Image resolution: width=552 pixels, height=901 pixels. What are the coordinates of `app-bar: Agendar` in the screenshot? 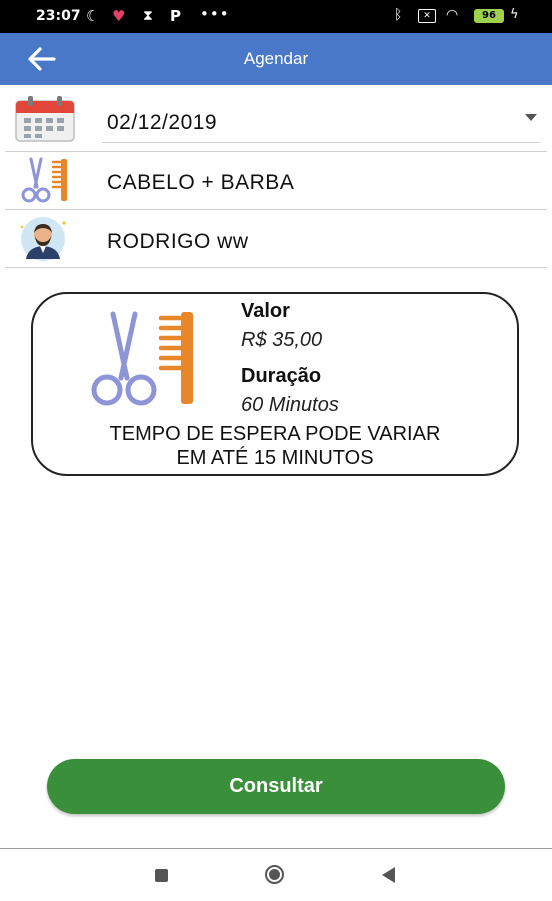 It's located at (276, 59).